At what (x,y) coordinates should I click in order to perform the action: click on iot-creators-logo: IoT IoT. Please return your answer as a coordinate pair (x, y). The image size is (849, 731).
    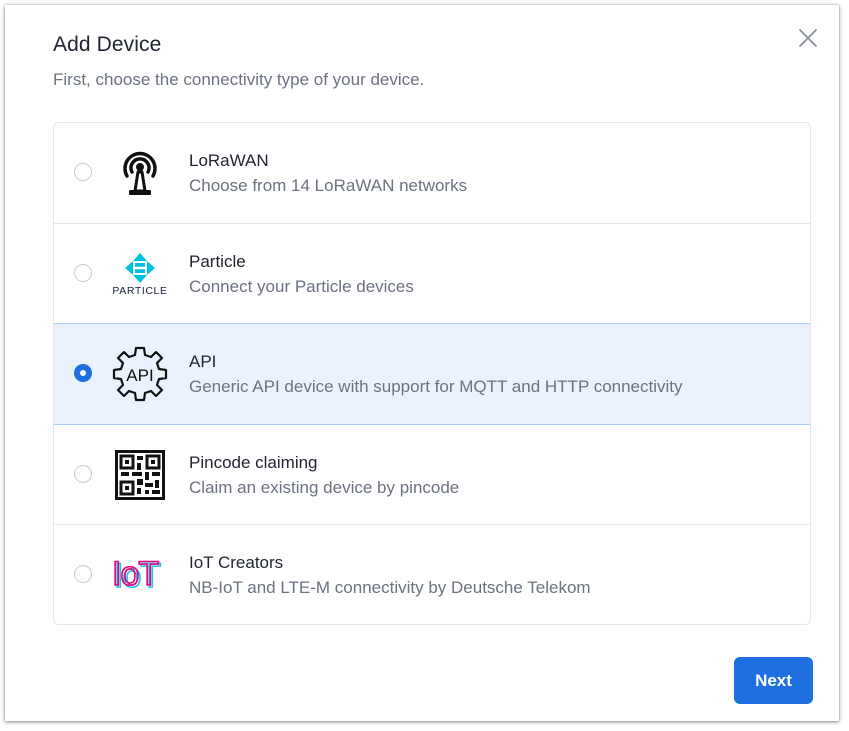
    Looking at the image, I should click on (140, 575).